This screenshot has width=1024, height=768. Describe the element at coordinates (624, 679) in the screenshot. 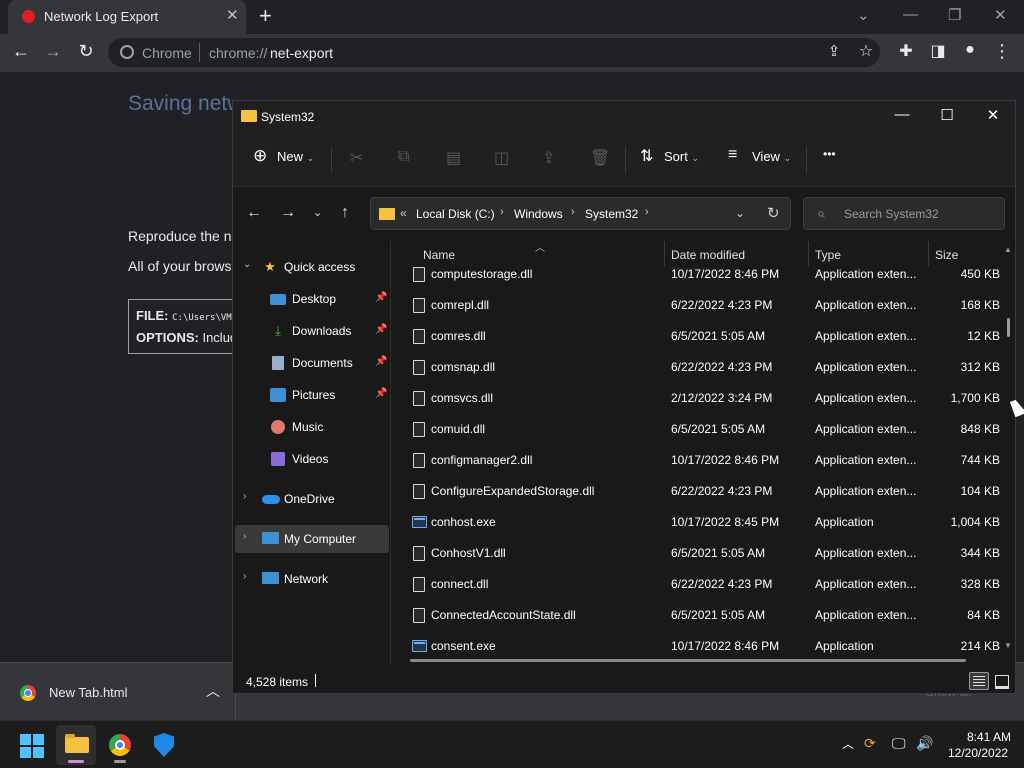

I see `status-bar: 4,528 items` at that location.